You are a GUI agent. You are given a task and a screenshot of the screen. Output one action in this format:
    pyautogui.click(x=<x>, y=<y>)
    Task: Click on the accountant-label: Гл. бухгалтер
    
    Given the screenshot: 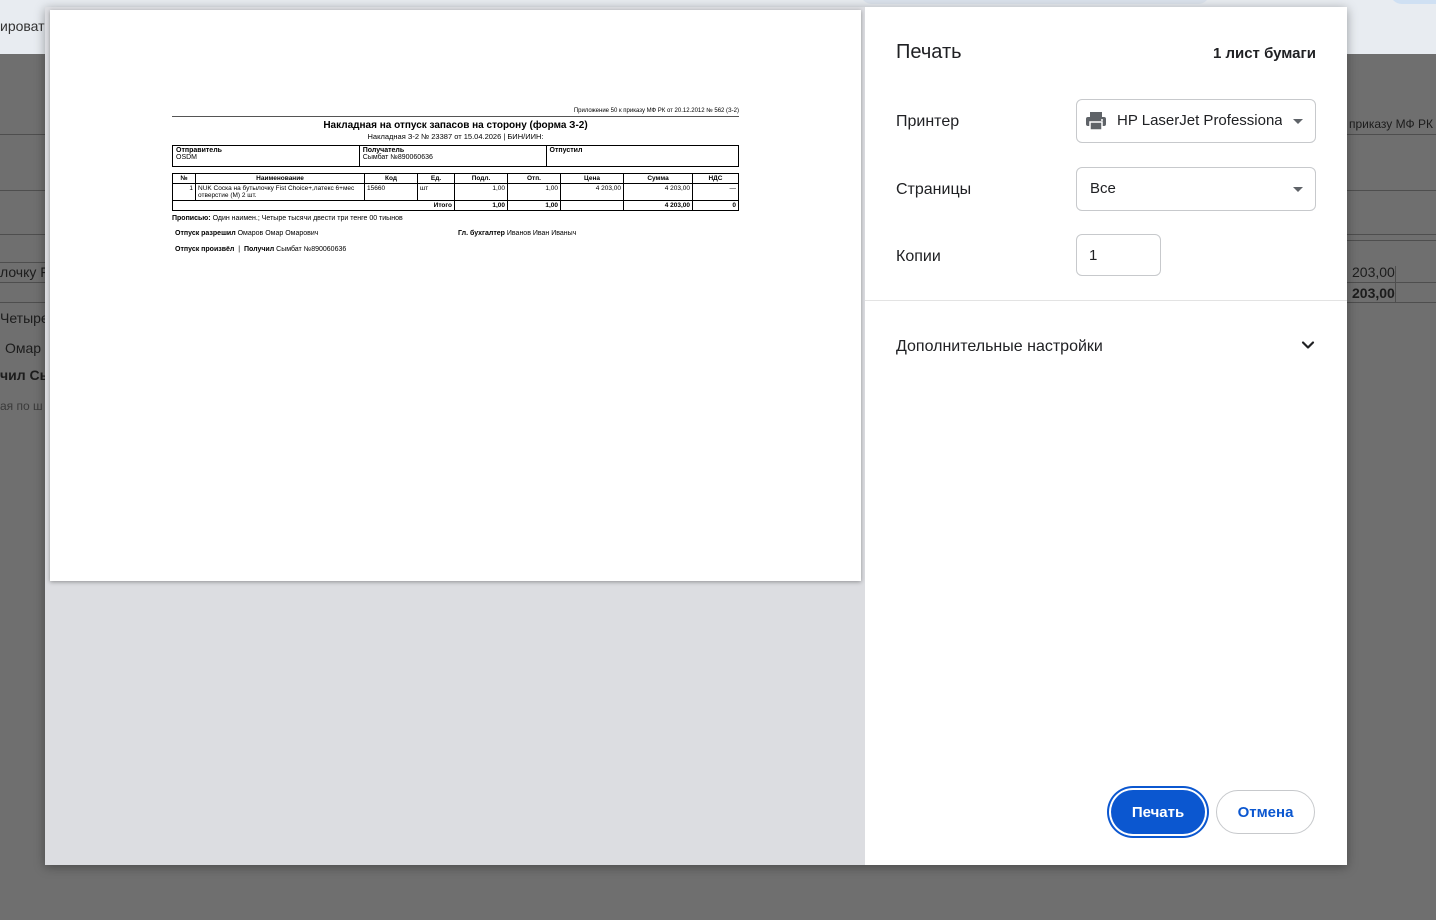 What is the action you would take?
    pyautogui.click(x=481, y=233)
    